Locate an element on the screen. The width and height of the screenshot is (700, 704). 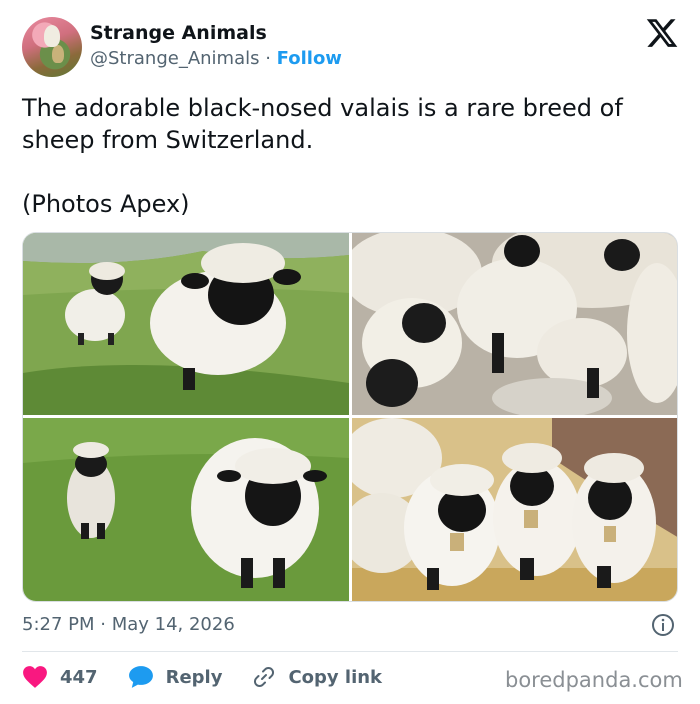
info-icon is located at coordinates (663, 625).